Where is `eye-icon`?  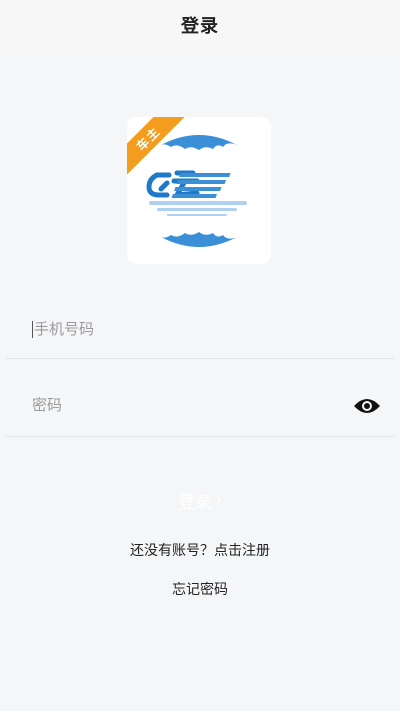
eye-icon is located at coordinates (367, 406).